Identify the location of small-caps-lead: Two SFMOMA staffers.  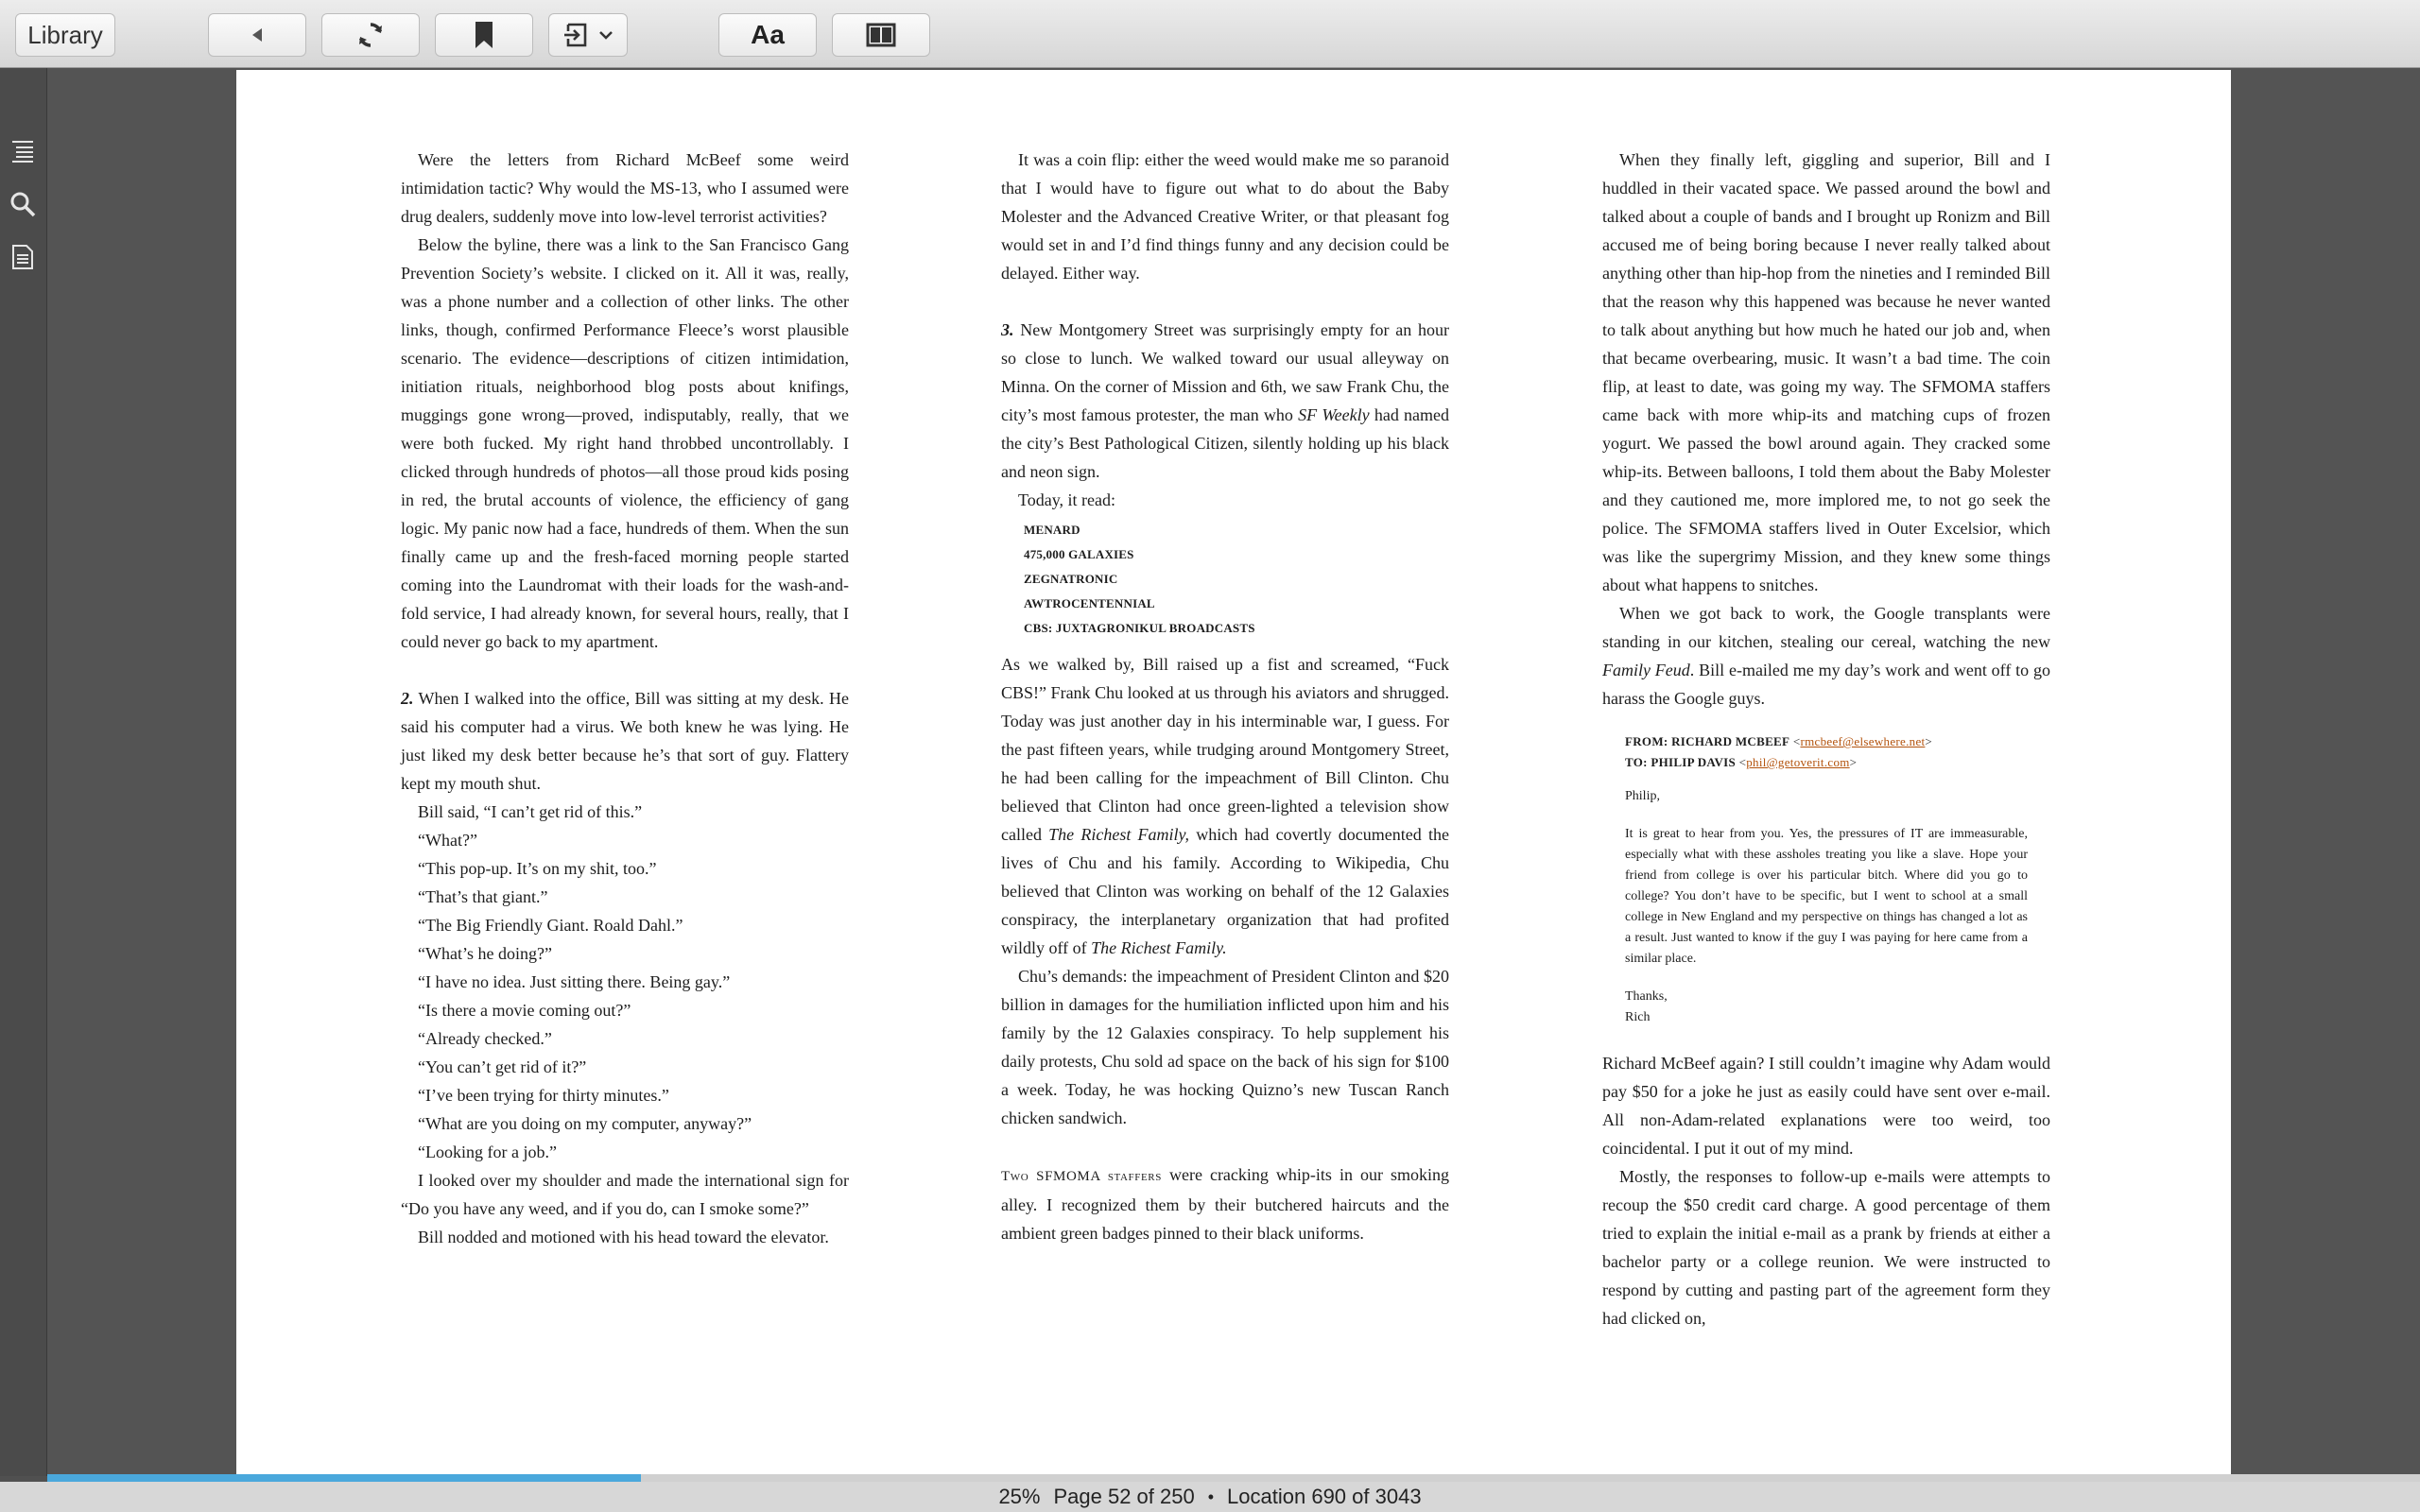
(1082, 1176).